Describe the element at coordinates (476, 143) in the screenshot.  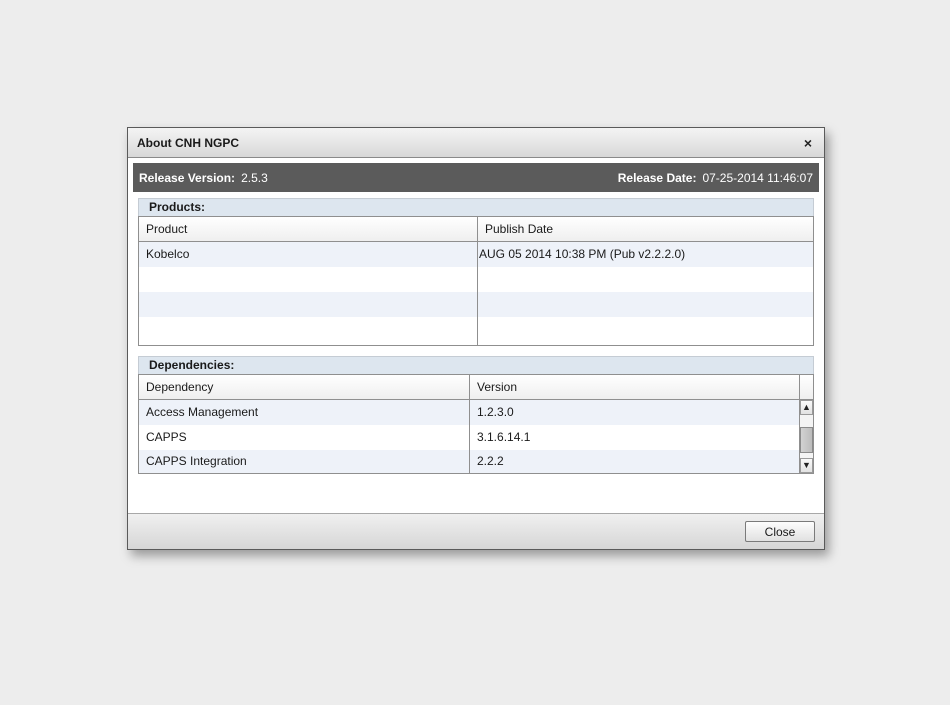
I see `dialog-titlebar: About CNH NGPC ×` at that location.